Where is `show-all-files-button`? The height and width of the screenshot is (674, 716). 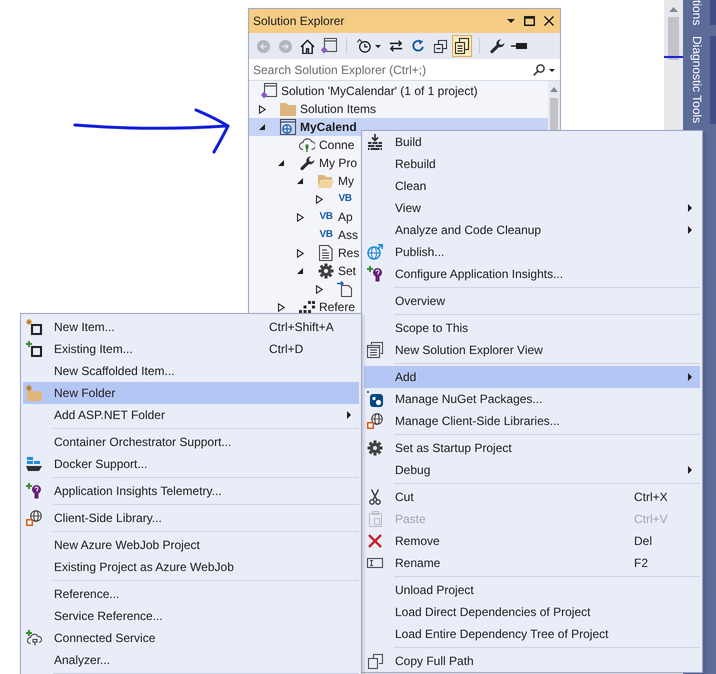
show-all-files-button is located at coordinates (462, 46).